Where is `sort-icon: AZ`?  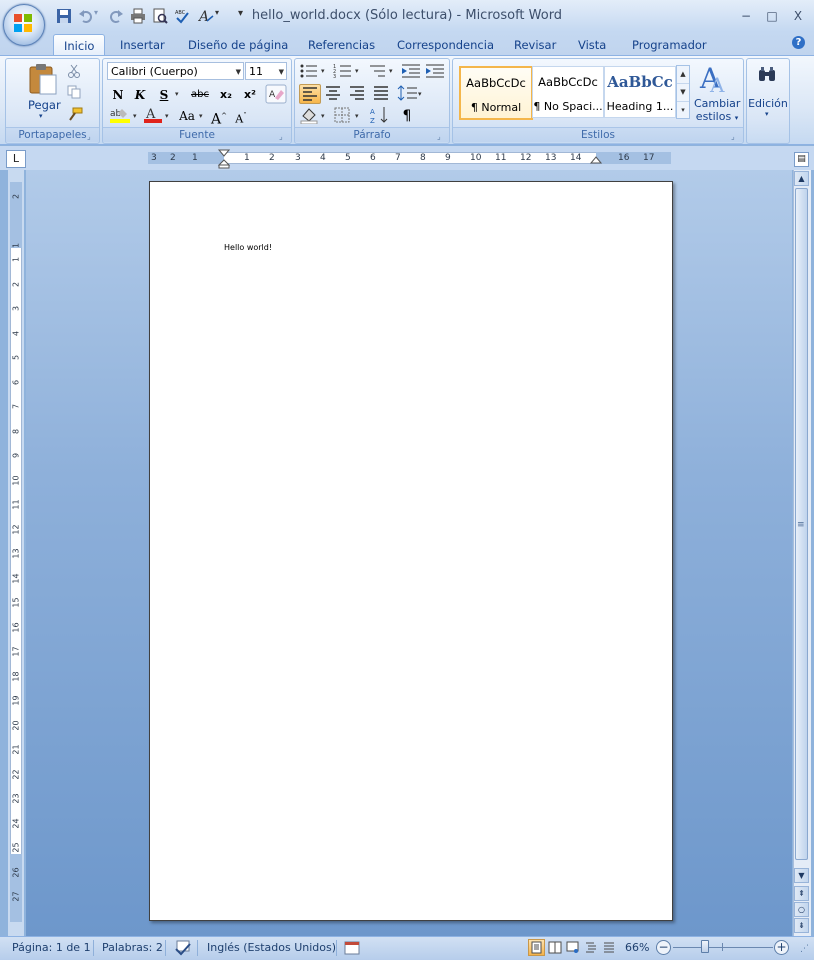 sort-icon: AZ is located at coordinates (380, 115).